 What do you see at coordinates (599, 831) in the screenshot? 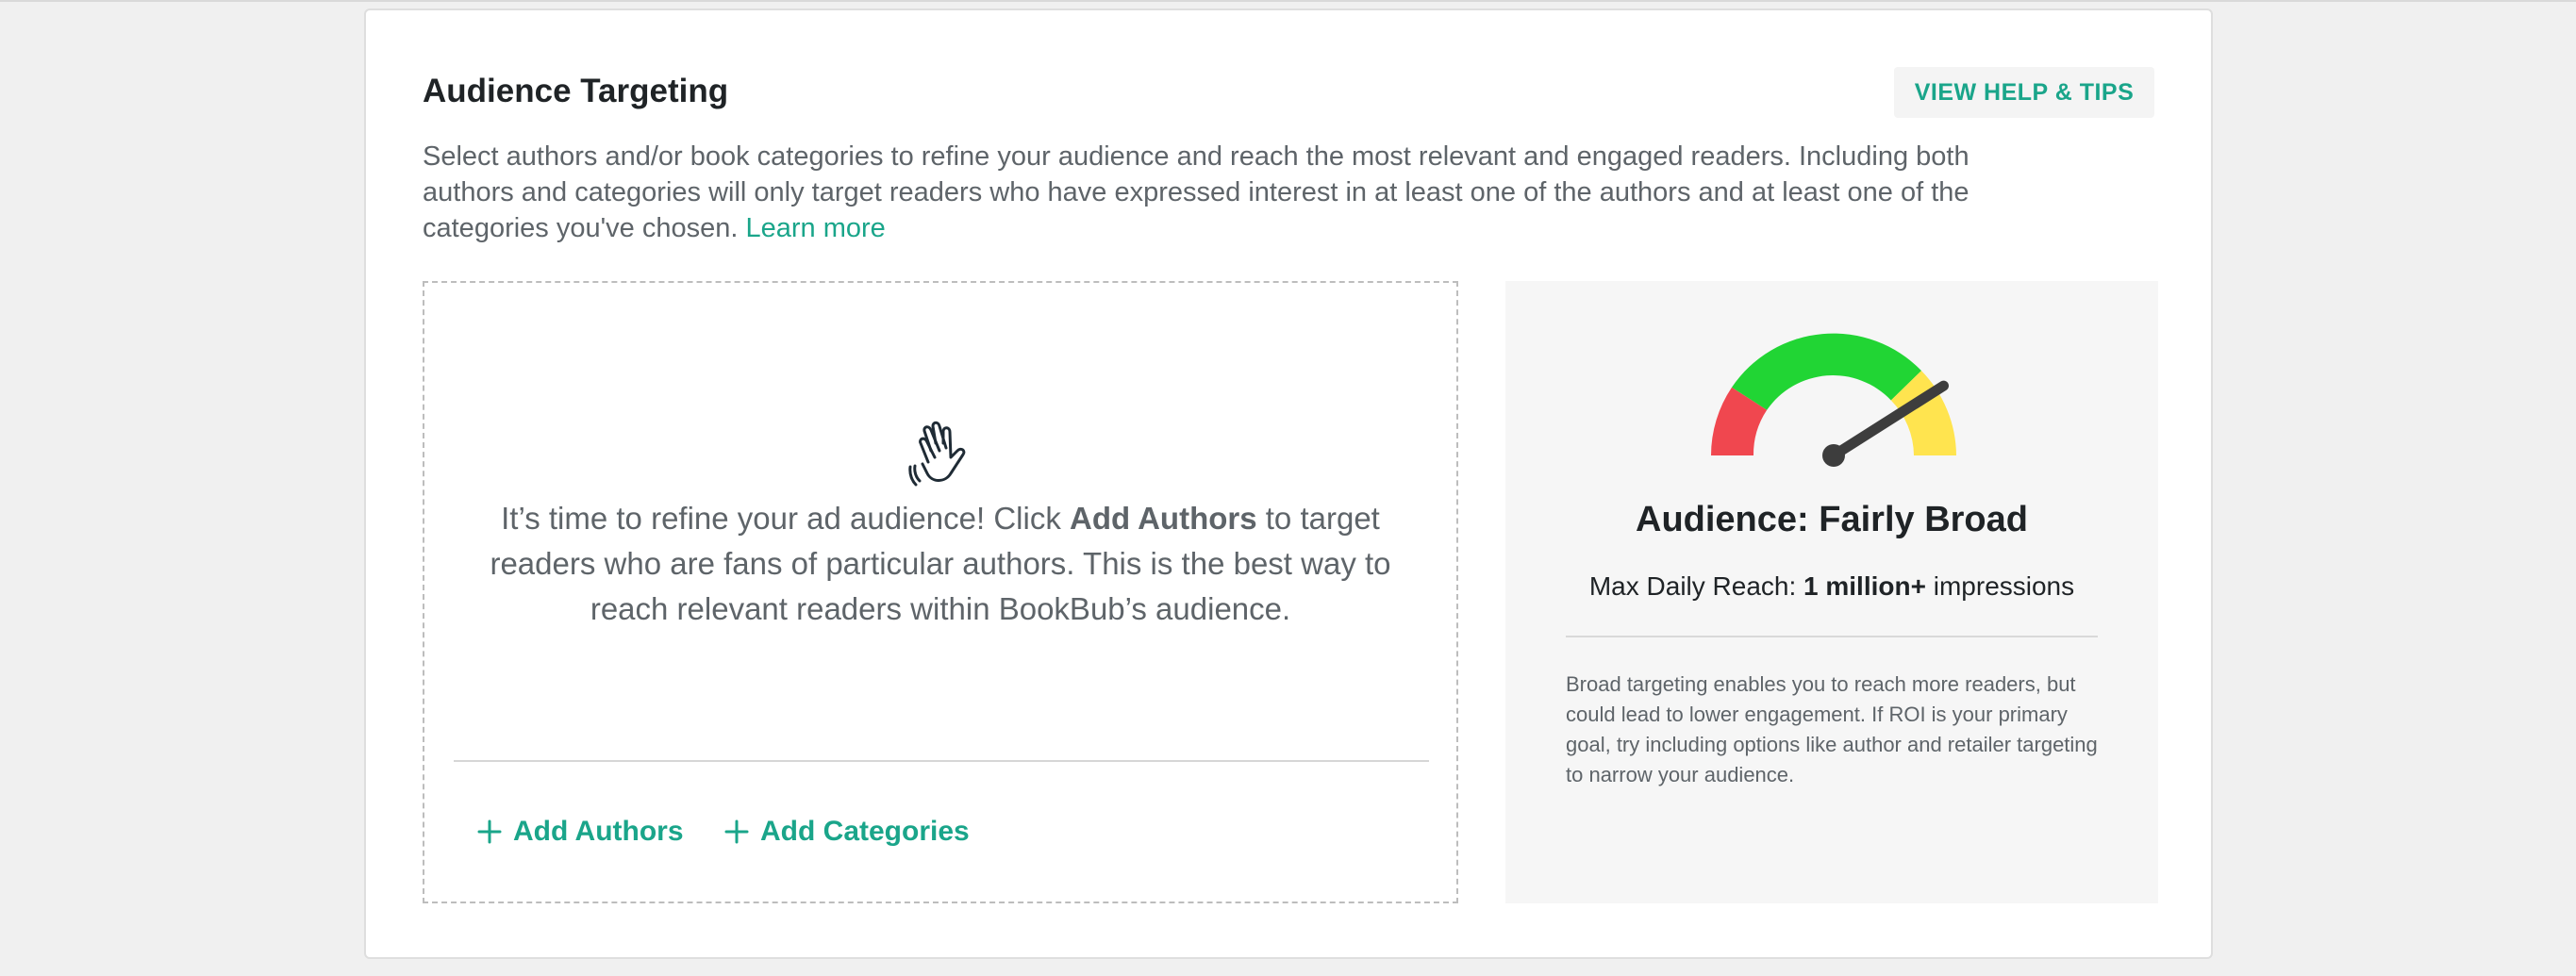
I see `add-authors-label: Add Authors` at bounding box center [599, 831].